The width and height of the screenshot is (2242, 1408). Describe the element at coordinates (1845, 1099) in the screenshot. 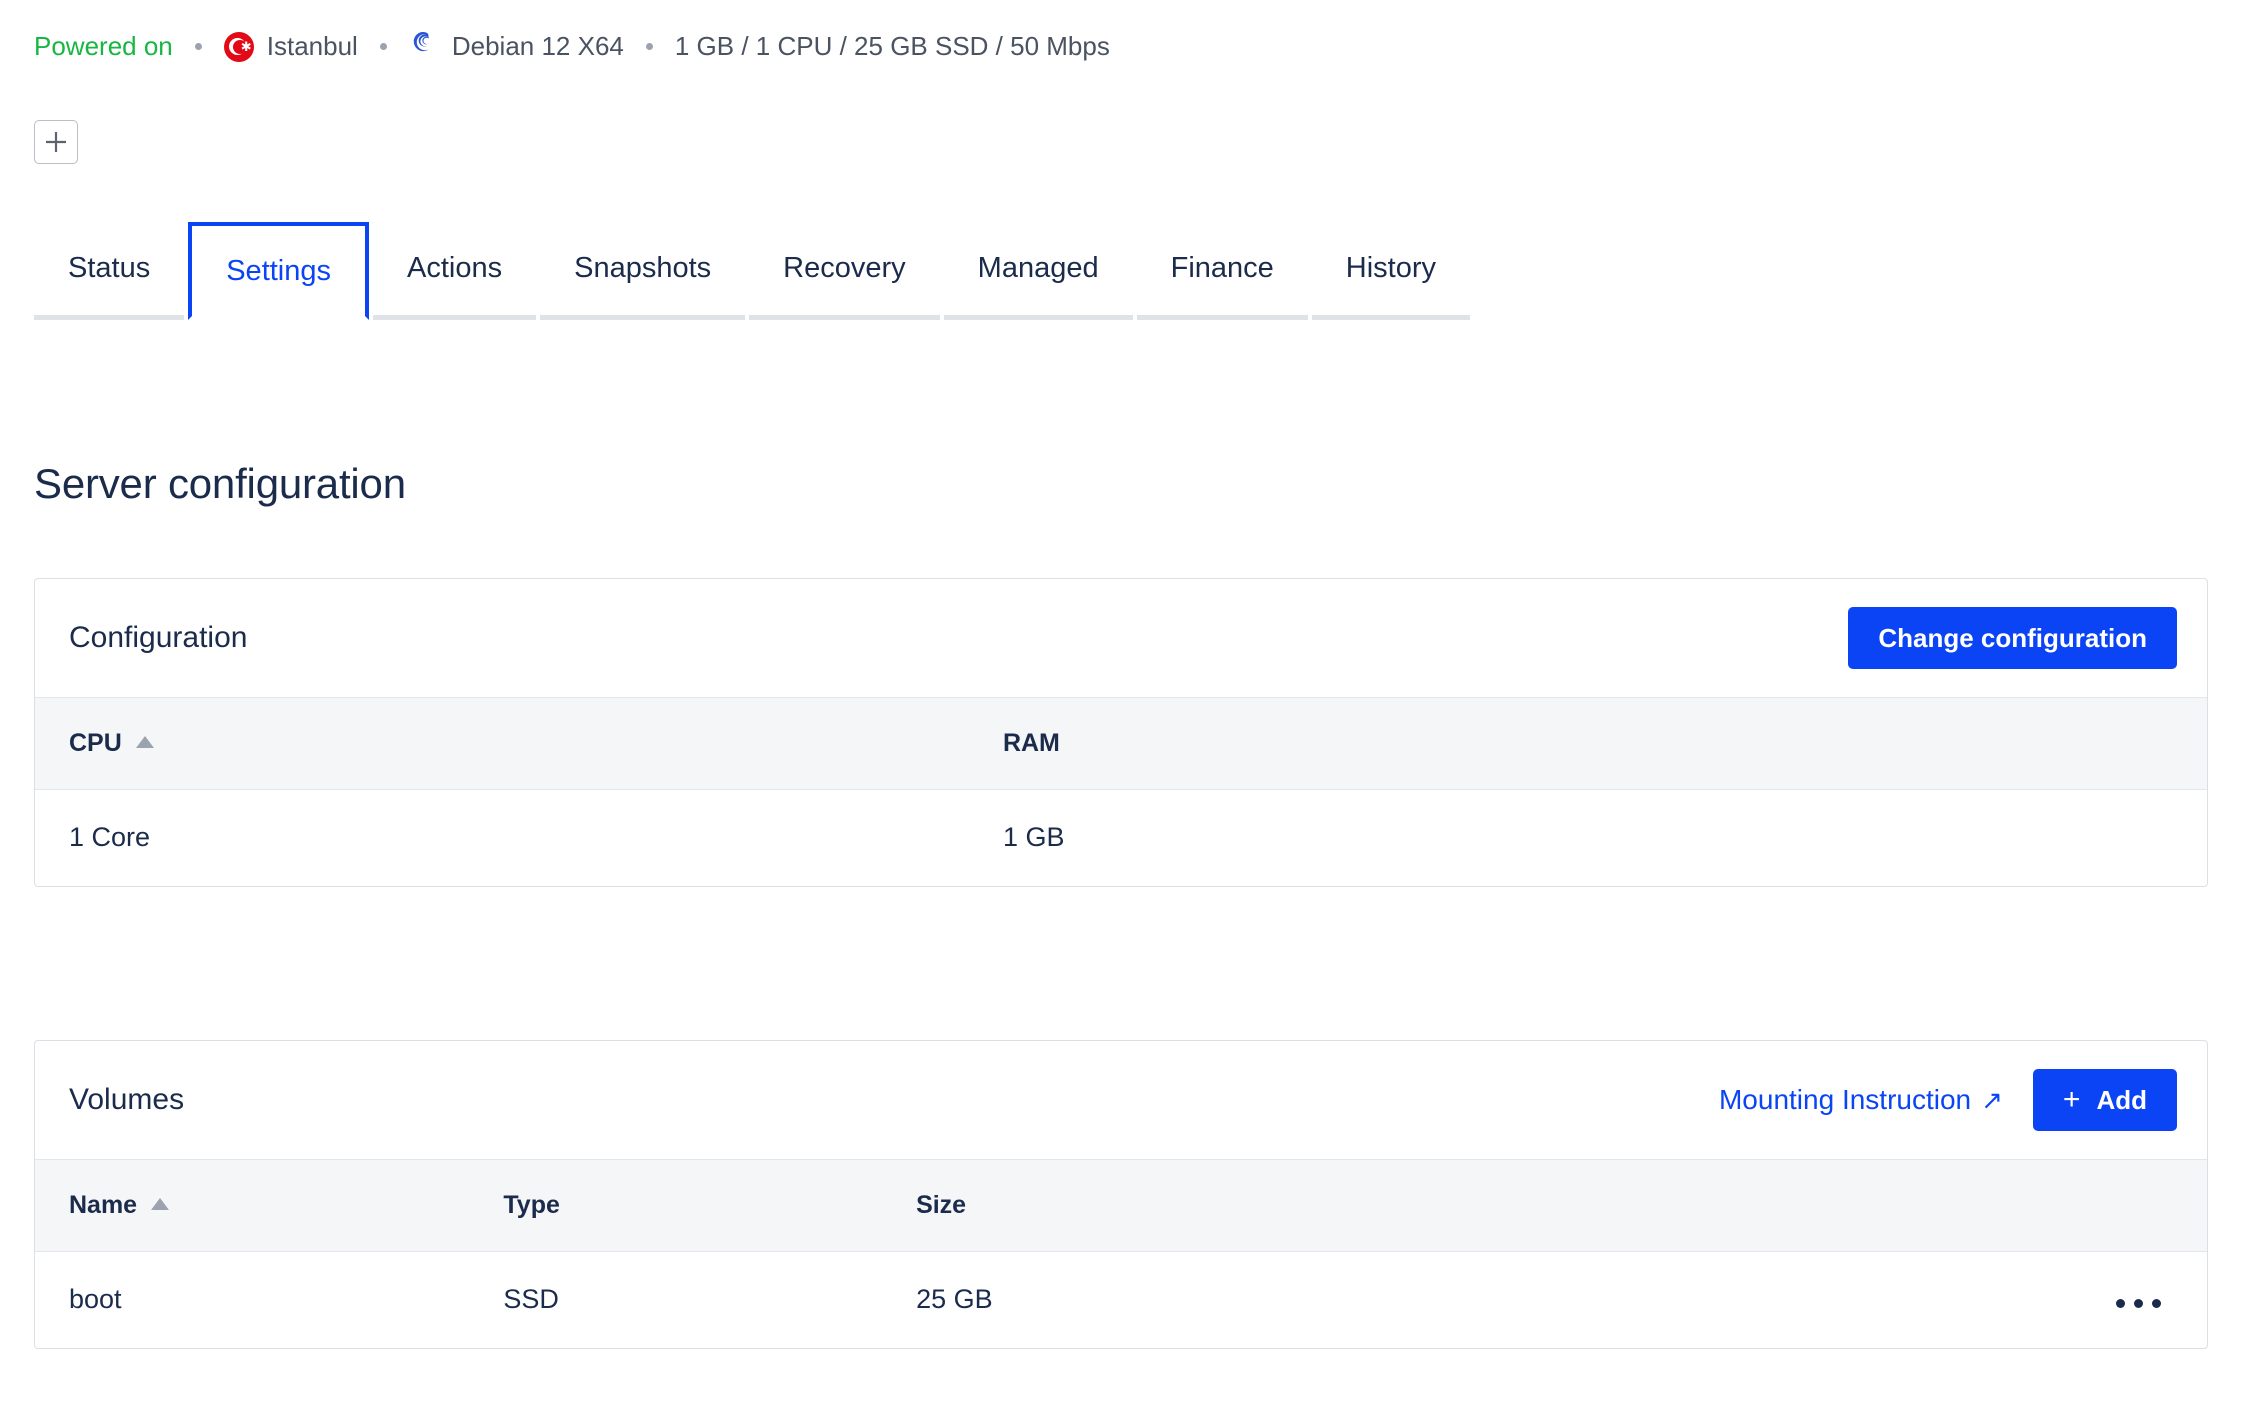

I see `mounting-instruction-label: Mounting Instruction` at that location.